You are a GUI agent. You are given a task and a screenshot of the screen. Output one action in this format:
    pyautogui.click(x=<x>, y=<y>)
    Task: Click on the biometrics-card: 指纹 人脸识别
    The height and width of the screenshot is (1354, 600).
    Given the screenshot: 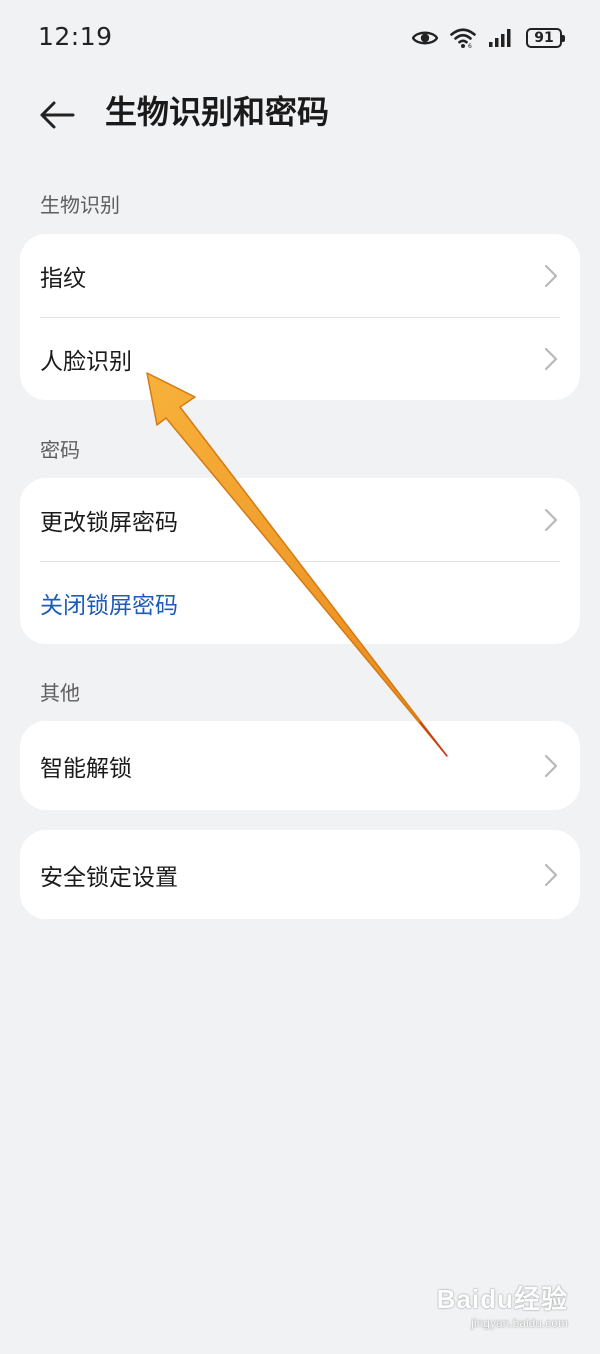 What is the action you would take?
    pyautogui.click(x=300, y=317)
    